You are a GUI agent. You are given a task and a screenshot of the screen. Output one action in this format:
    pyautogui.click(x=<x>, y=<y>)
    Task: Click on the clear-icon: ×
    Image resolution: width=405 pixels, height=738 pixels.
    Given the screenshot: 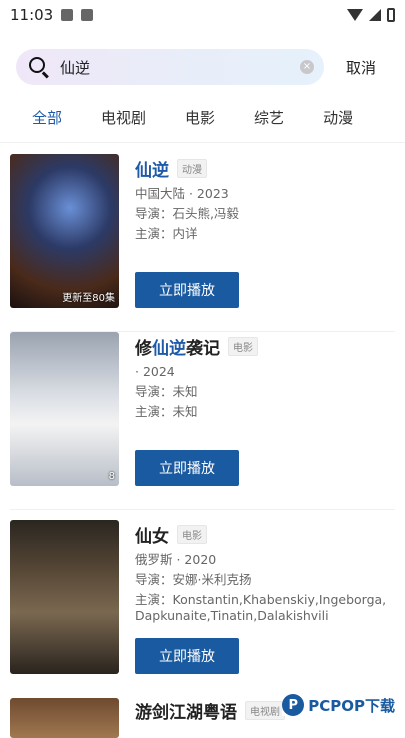 What is the action you would take?
    pyautogui.click(x=307, y=67)
    